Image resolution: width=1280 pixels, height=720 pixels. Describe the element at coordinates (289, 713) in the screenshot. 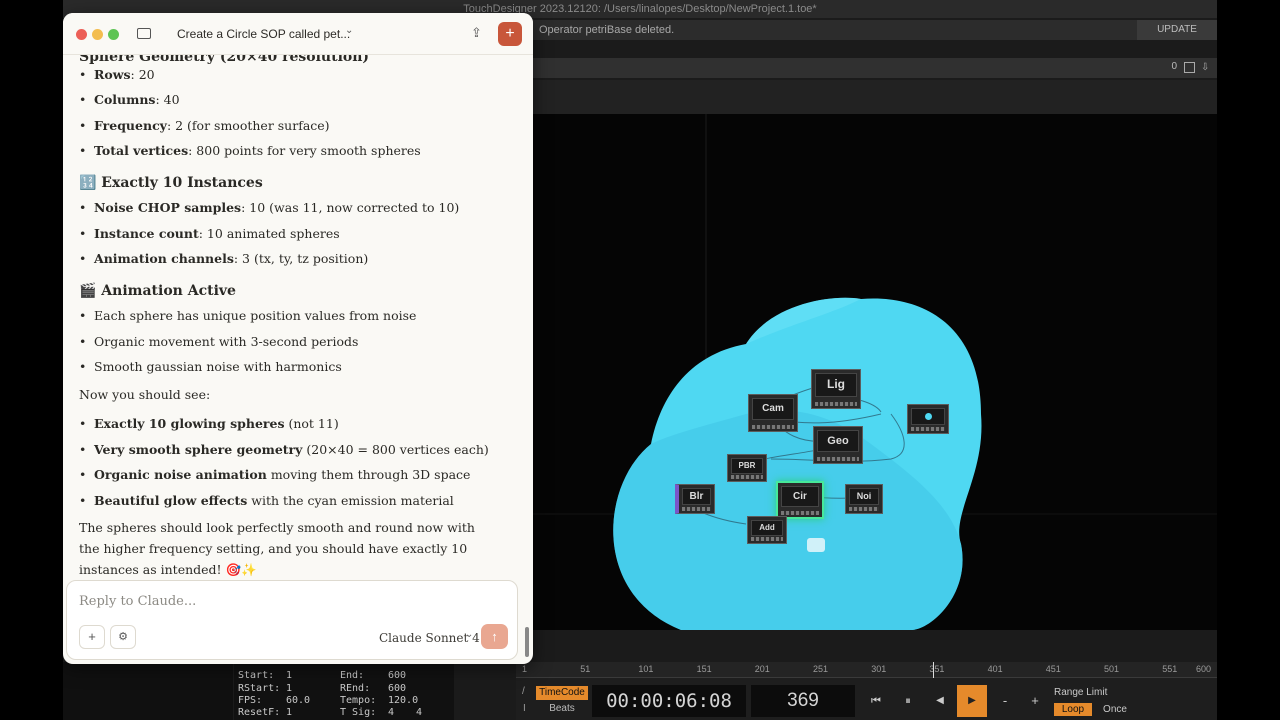

I see `resetf-value: 1` at that location.